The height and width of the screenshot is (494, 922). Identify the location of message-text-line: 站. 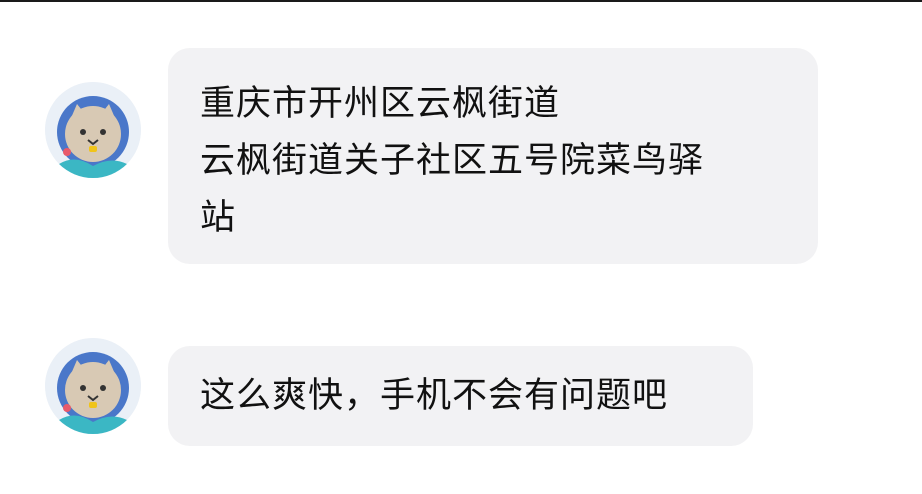
(218, 218).